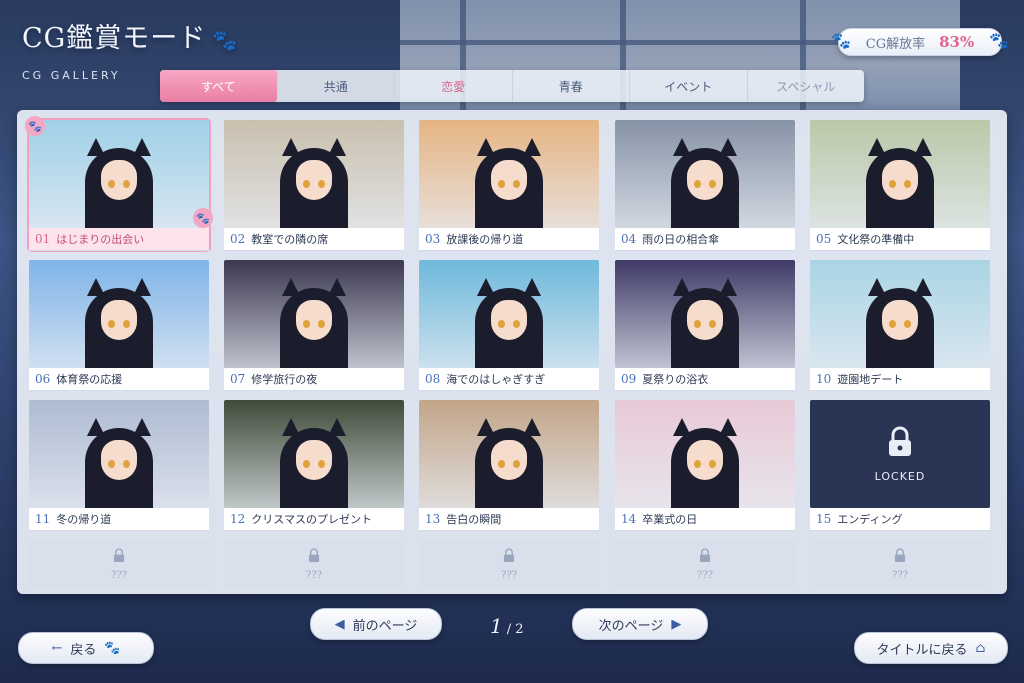 This screenshot has width=1024, height=683. What do you see at coordinates (931, 648) in the screenshot?
I see `return-to-title-button: タイトルに戻る ⌂` at bounding box center [931, 648].